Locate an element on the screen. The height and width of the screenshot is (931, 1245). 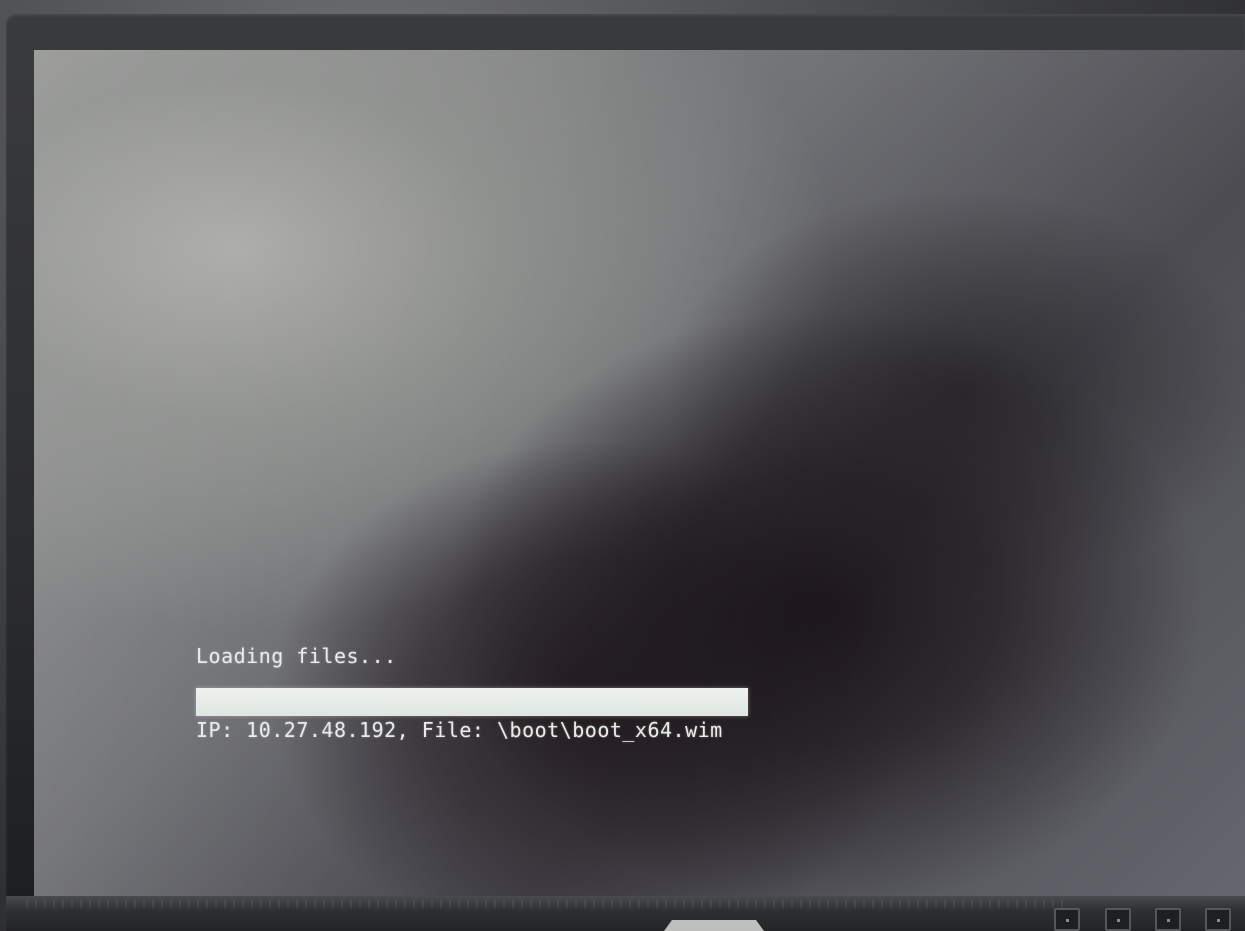
progress-bar-fill is located at coordinates (472, 702).